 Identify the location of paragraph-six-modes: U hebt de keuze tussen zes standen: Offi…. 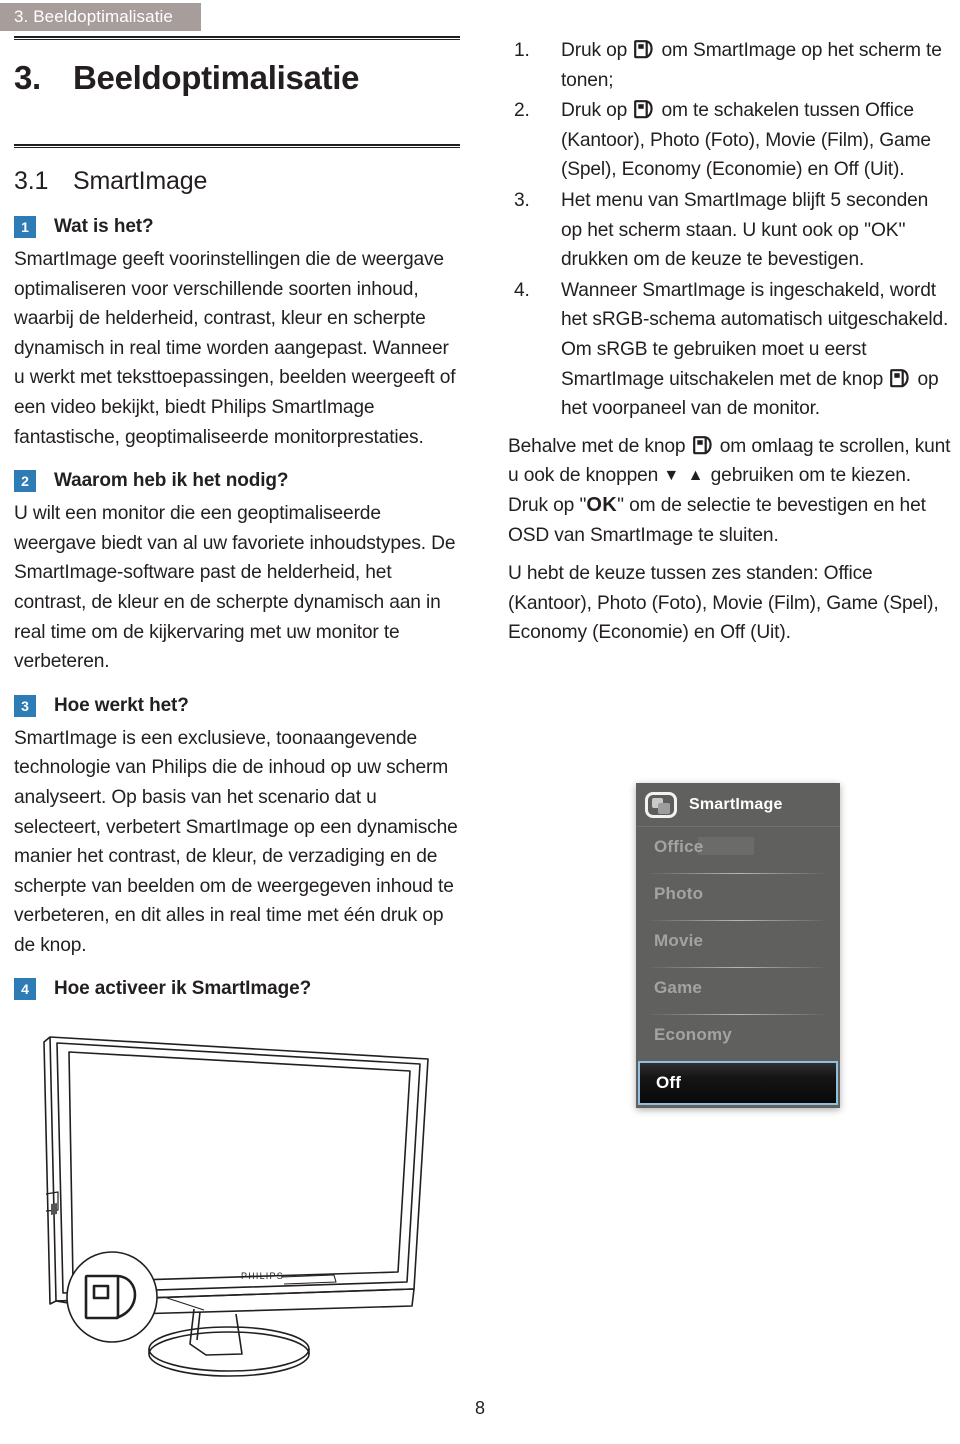
(723, 603).